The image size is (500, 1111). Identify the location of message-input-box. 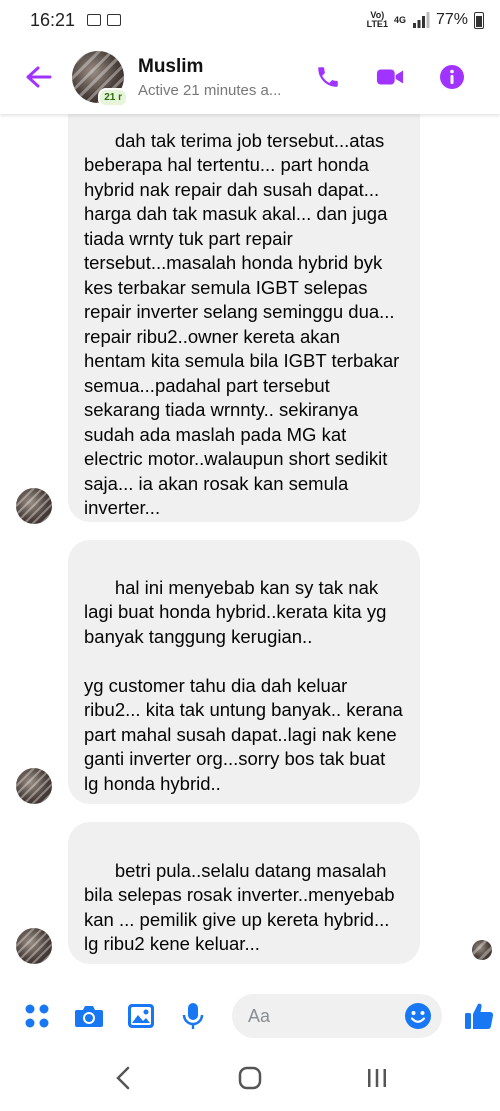
(337, 1016).